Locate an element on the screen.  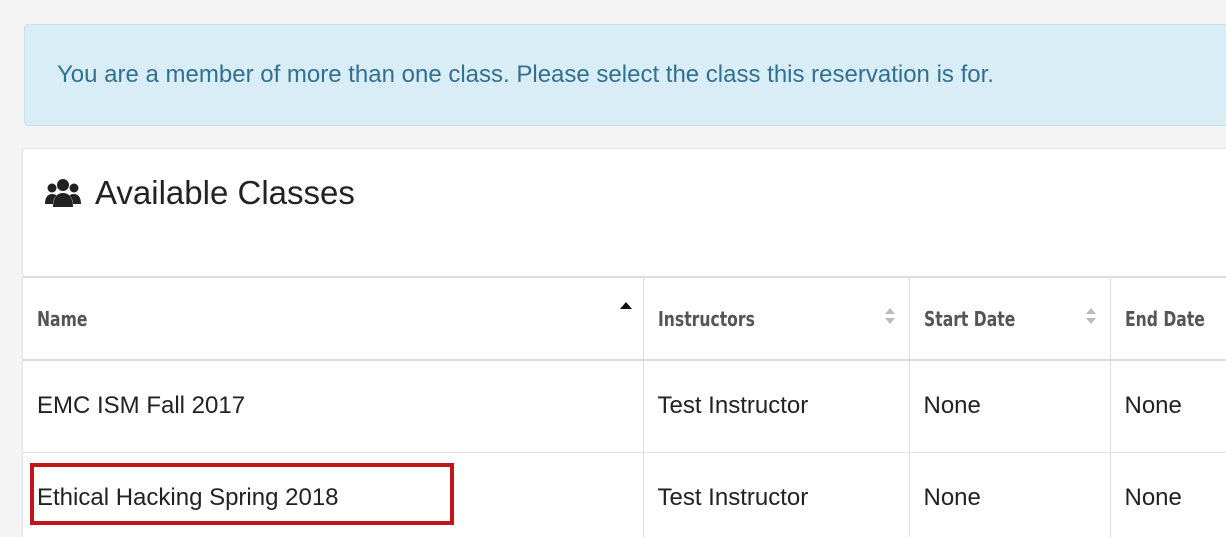
cell-name: EMC ISM Fall 2017 is located at coordinates (333, 406).